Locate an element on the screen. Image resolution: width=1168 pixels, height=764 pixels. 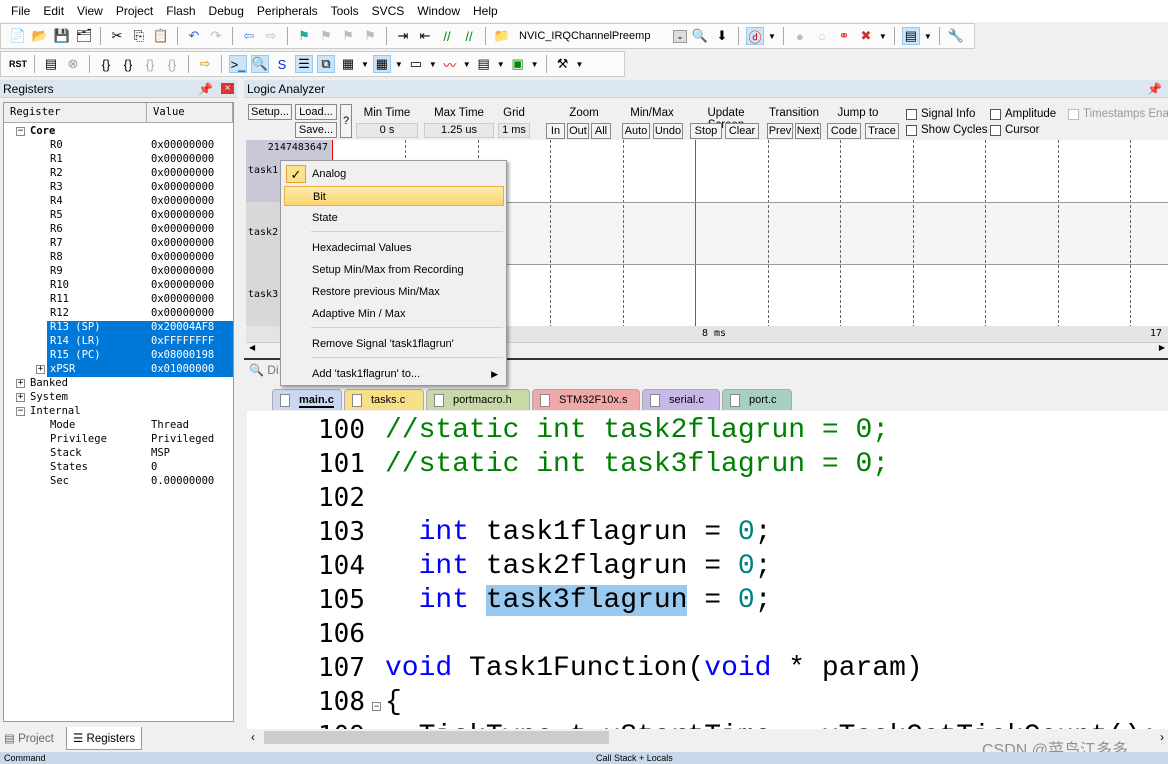
prev-button: Prev is located at coordinates (780, 131).